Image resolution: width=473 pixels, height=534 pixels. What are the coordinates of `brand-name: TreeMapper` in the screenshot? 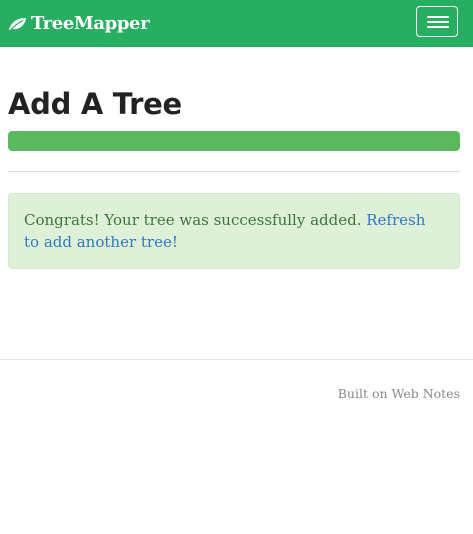 It's located at (90, 23).